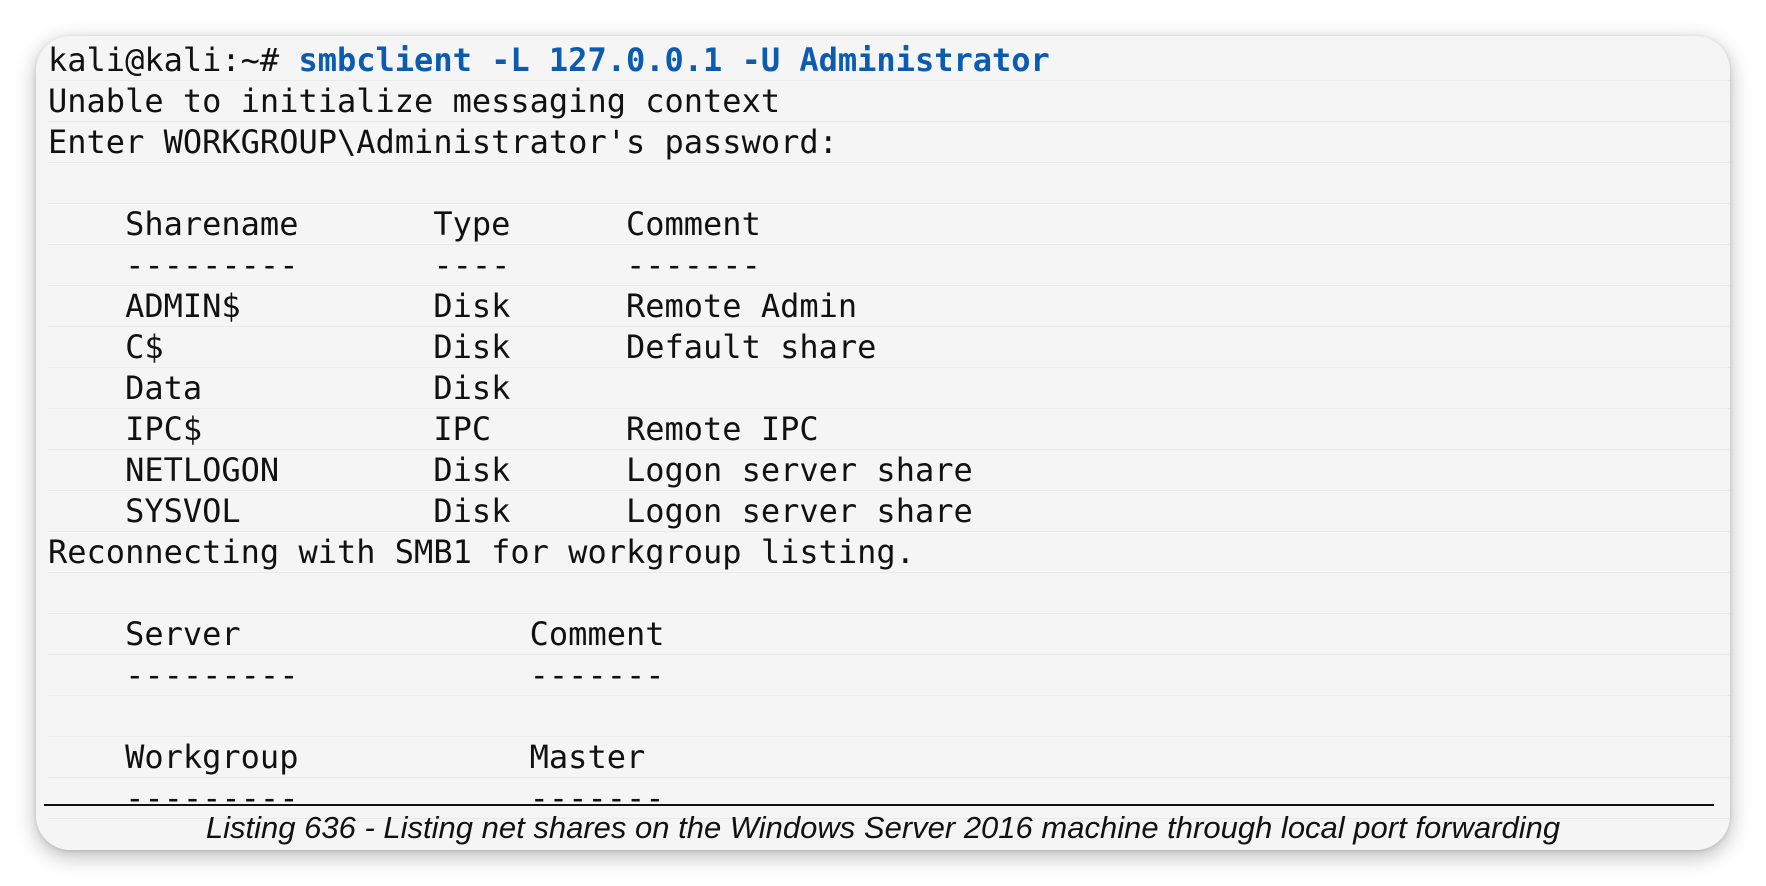 The width and height of the screenshot is (1766, 886). I want to click on shell-prompt: kali@kali:~#, so click(173, 60).